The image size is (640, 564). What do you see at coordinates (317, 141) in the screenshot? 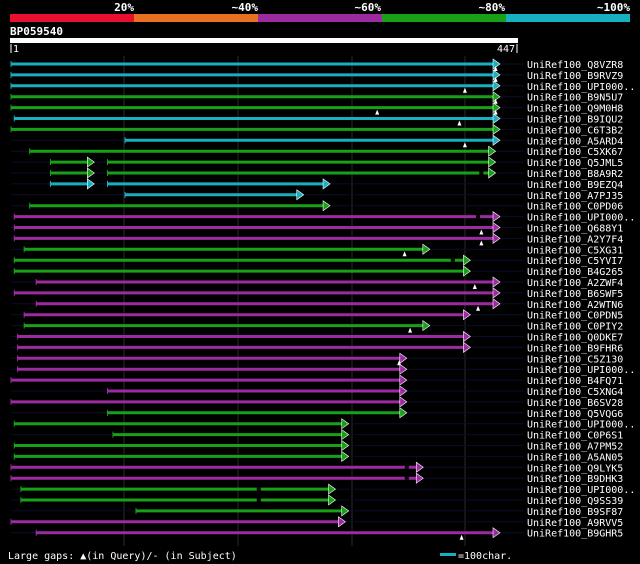
I see `hit-row: UniRef100_A5ARD4` at bounding box center [317, 141].